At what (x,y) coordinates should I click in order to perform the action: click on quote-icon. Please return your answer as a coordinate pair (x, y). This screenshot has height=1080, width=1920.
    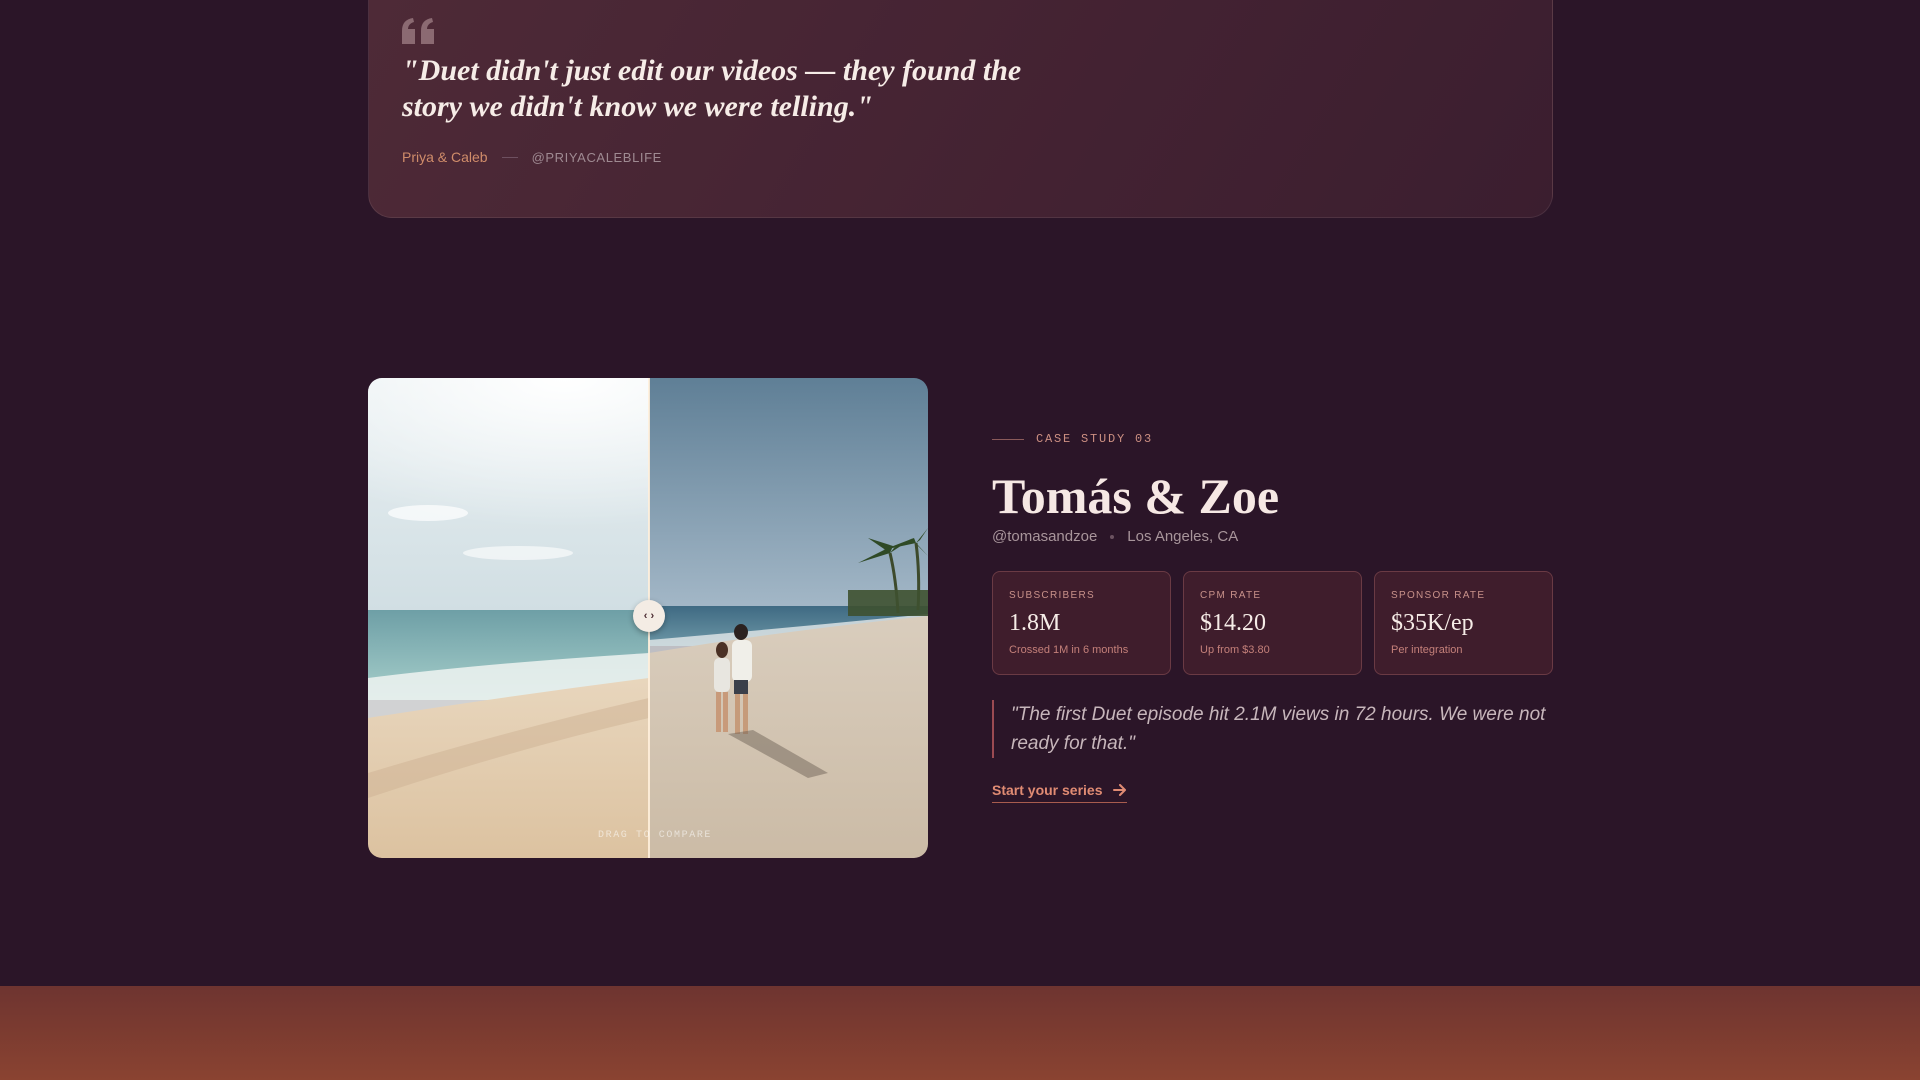
    Looking at the image, I should click on (419, 31).